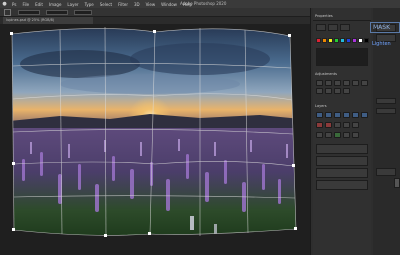  I want to click on menu-item-3d: 3D, so click(137, 4).